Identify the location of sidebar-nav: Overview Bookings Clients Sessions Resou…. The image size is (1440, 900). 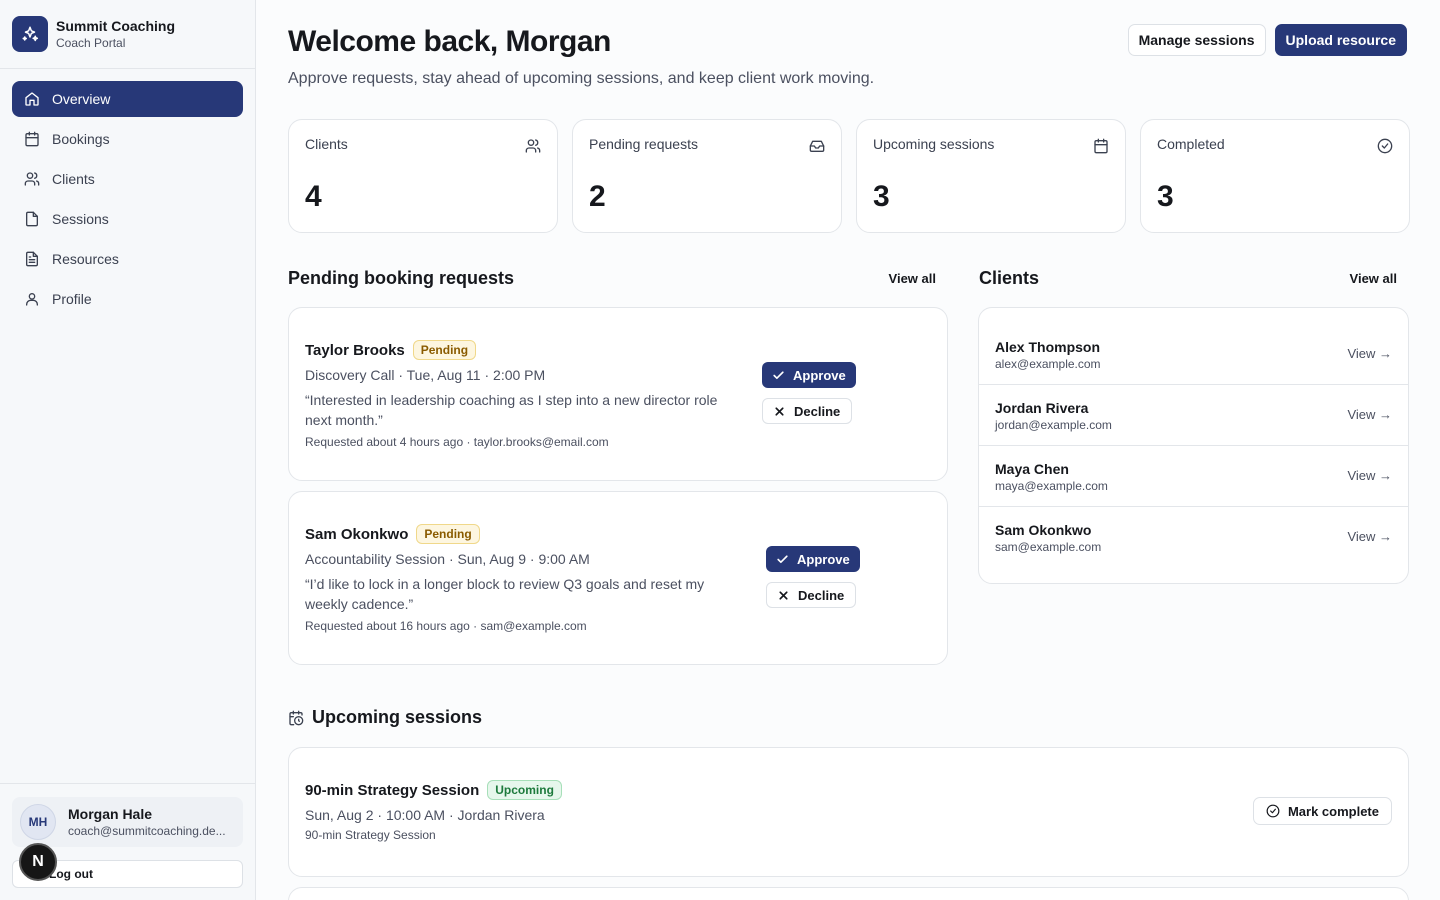
(127, 201).